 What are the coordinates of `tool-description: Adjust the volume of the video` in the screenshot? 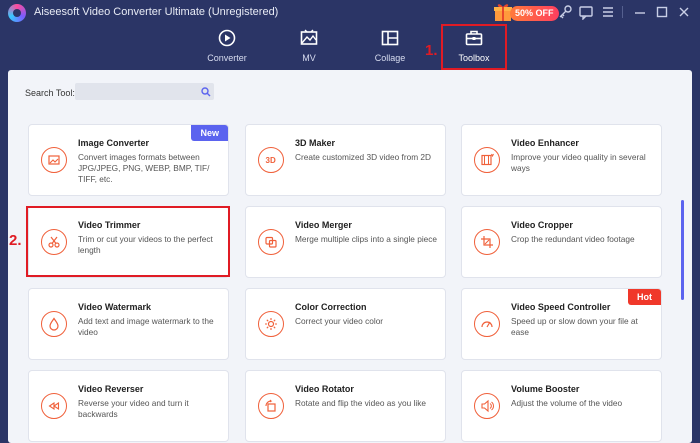 It's located at (567, 403).